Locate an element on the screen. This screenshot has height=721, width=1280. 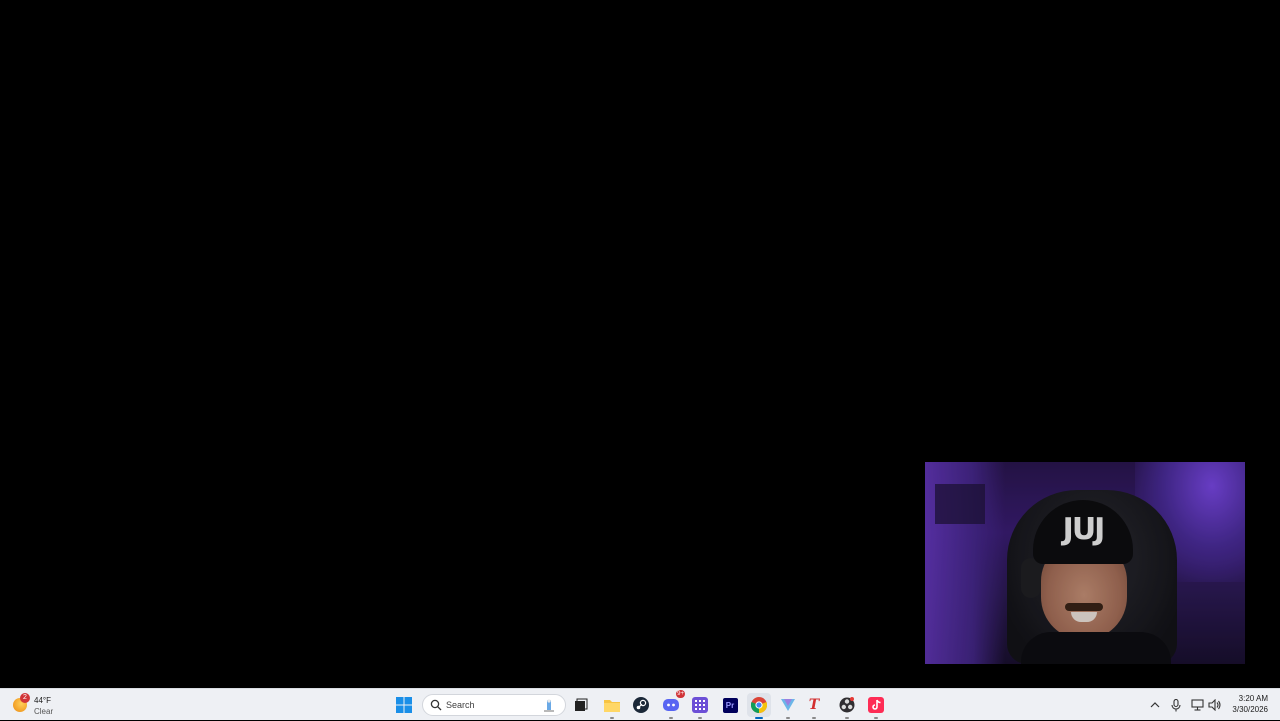
file-explorer-button is located at coordinates (612, 706).